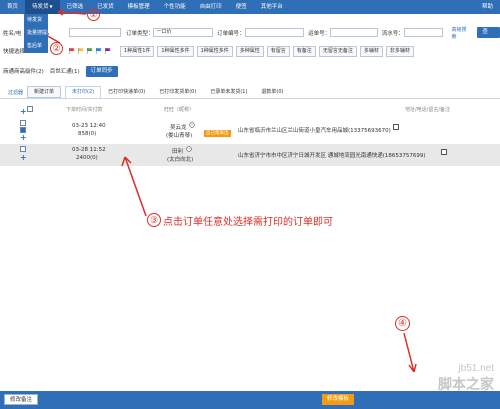 The image size is (500, 409). I want to click on table-header: + 下单时间/实付款 旺旺（昵称） 地址/电话/留言/备注, so click(235, 111).